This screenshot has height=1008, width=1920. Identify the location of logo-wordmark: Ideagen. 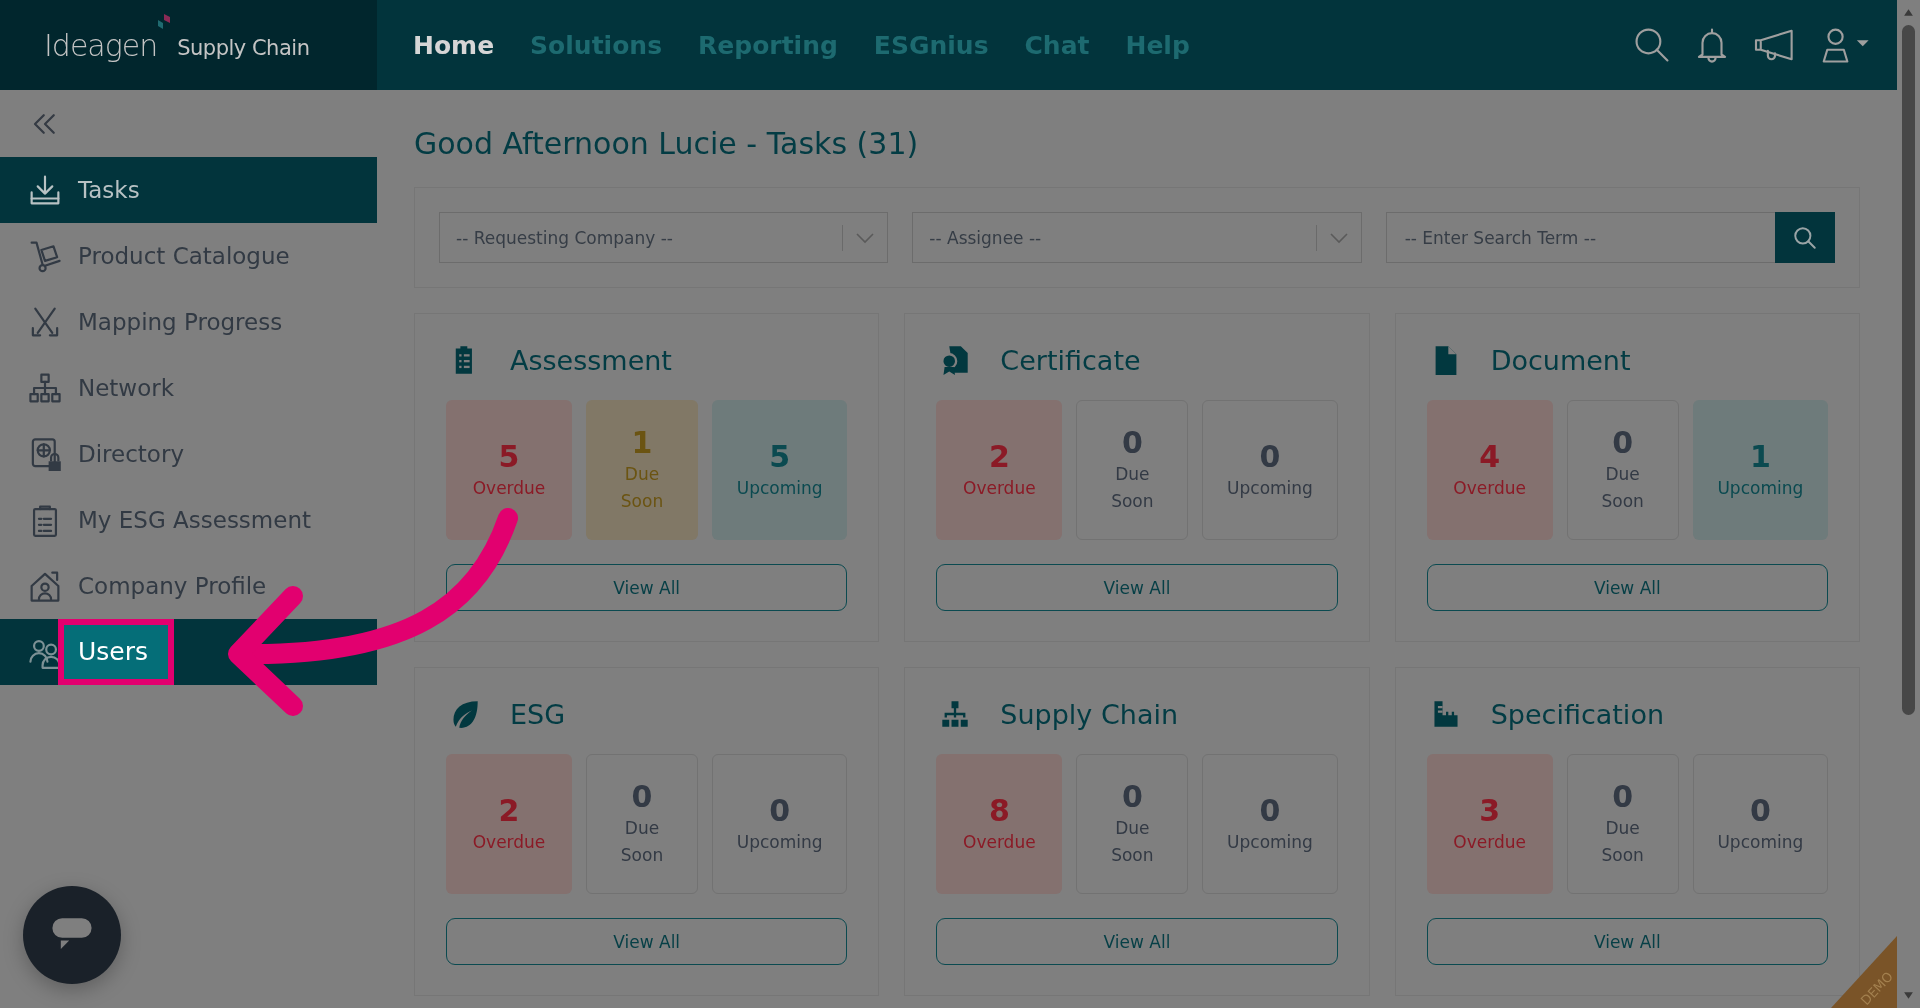
(101, 45).